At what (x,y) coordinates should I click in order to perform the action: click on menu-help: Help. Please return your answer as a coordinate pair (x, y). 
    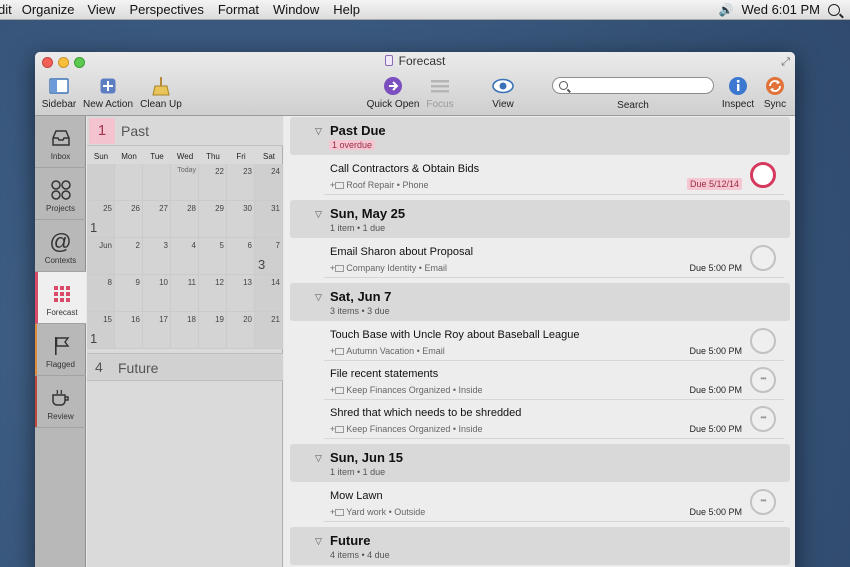
    Looking at the image, I should click on (351, 9).